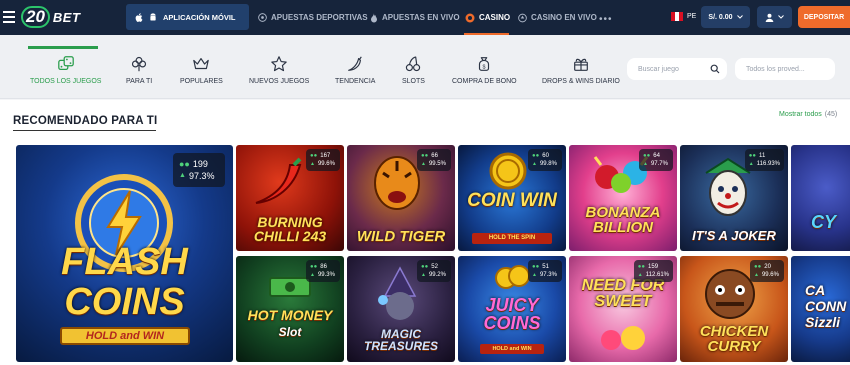  I want to click on category-drops-wins: DROPS & WINS DIARIO, so click(581, 70).